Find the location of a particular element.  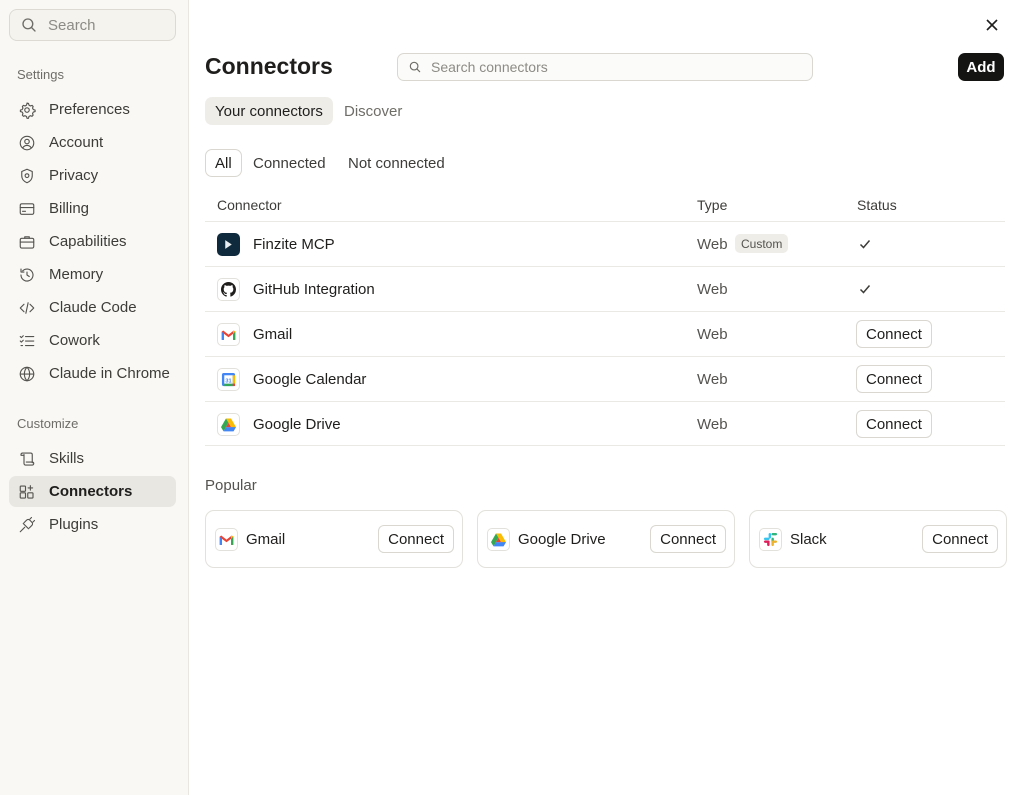

sidebar-item-label: Claude Code is located at coordinates (93, 307).